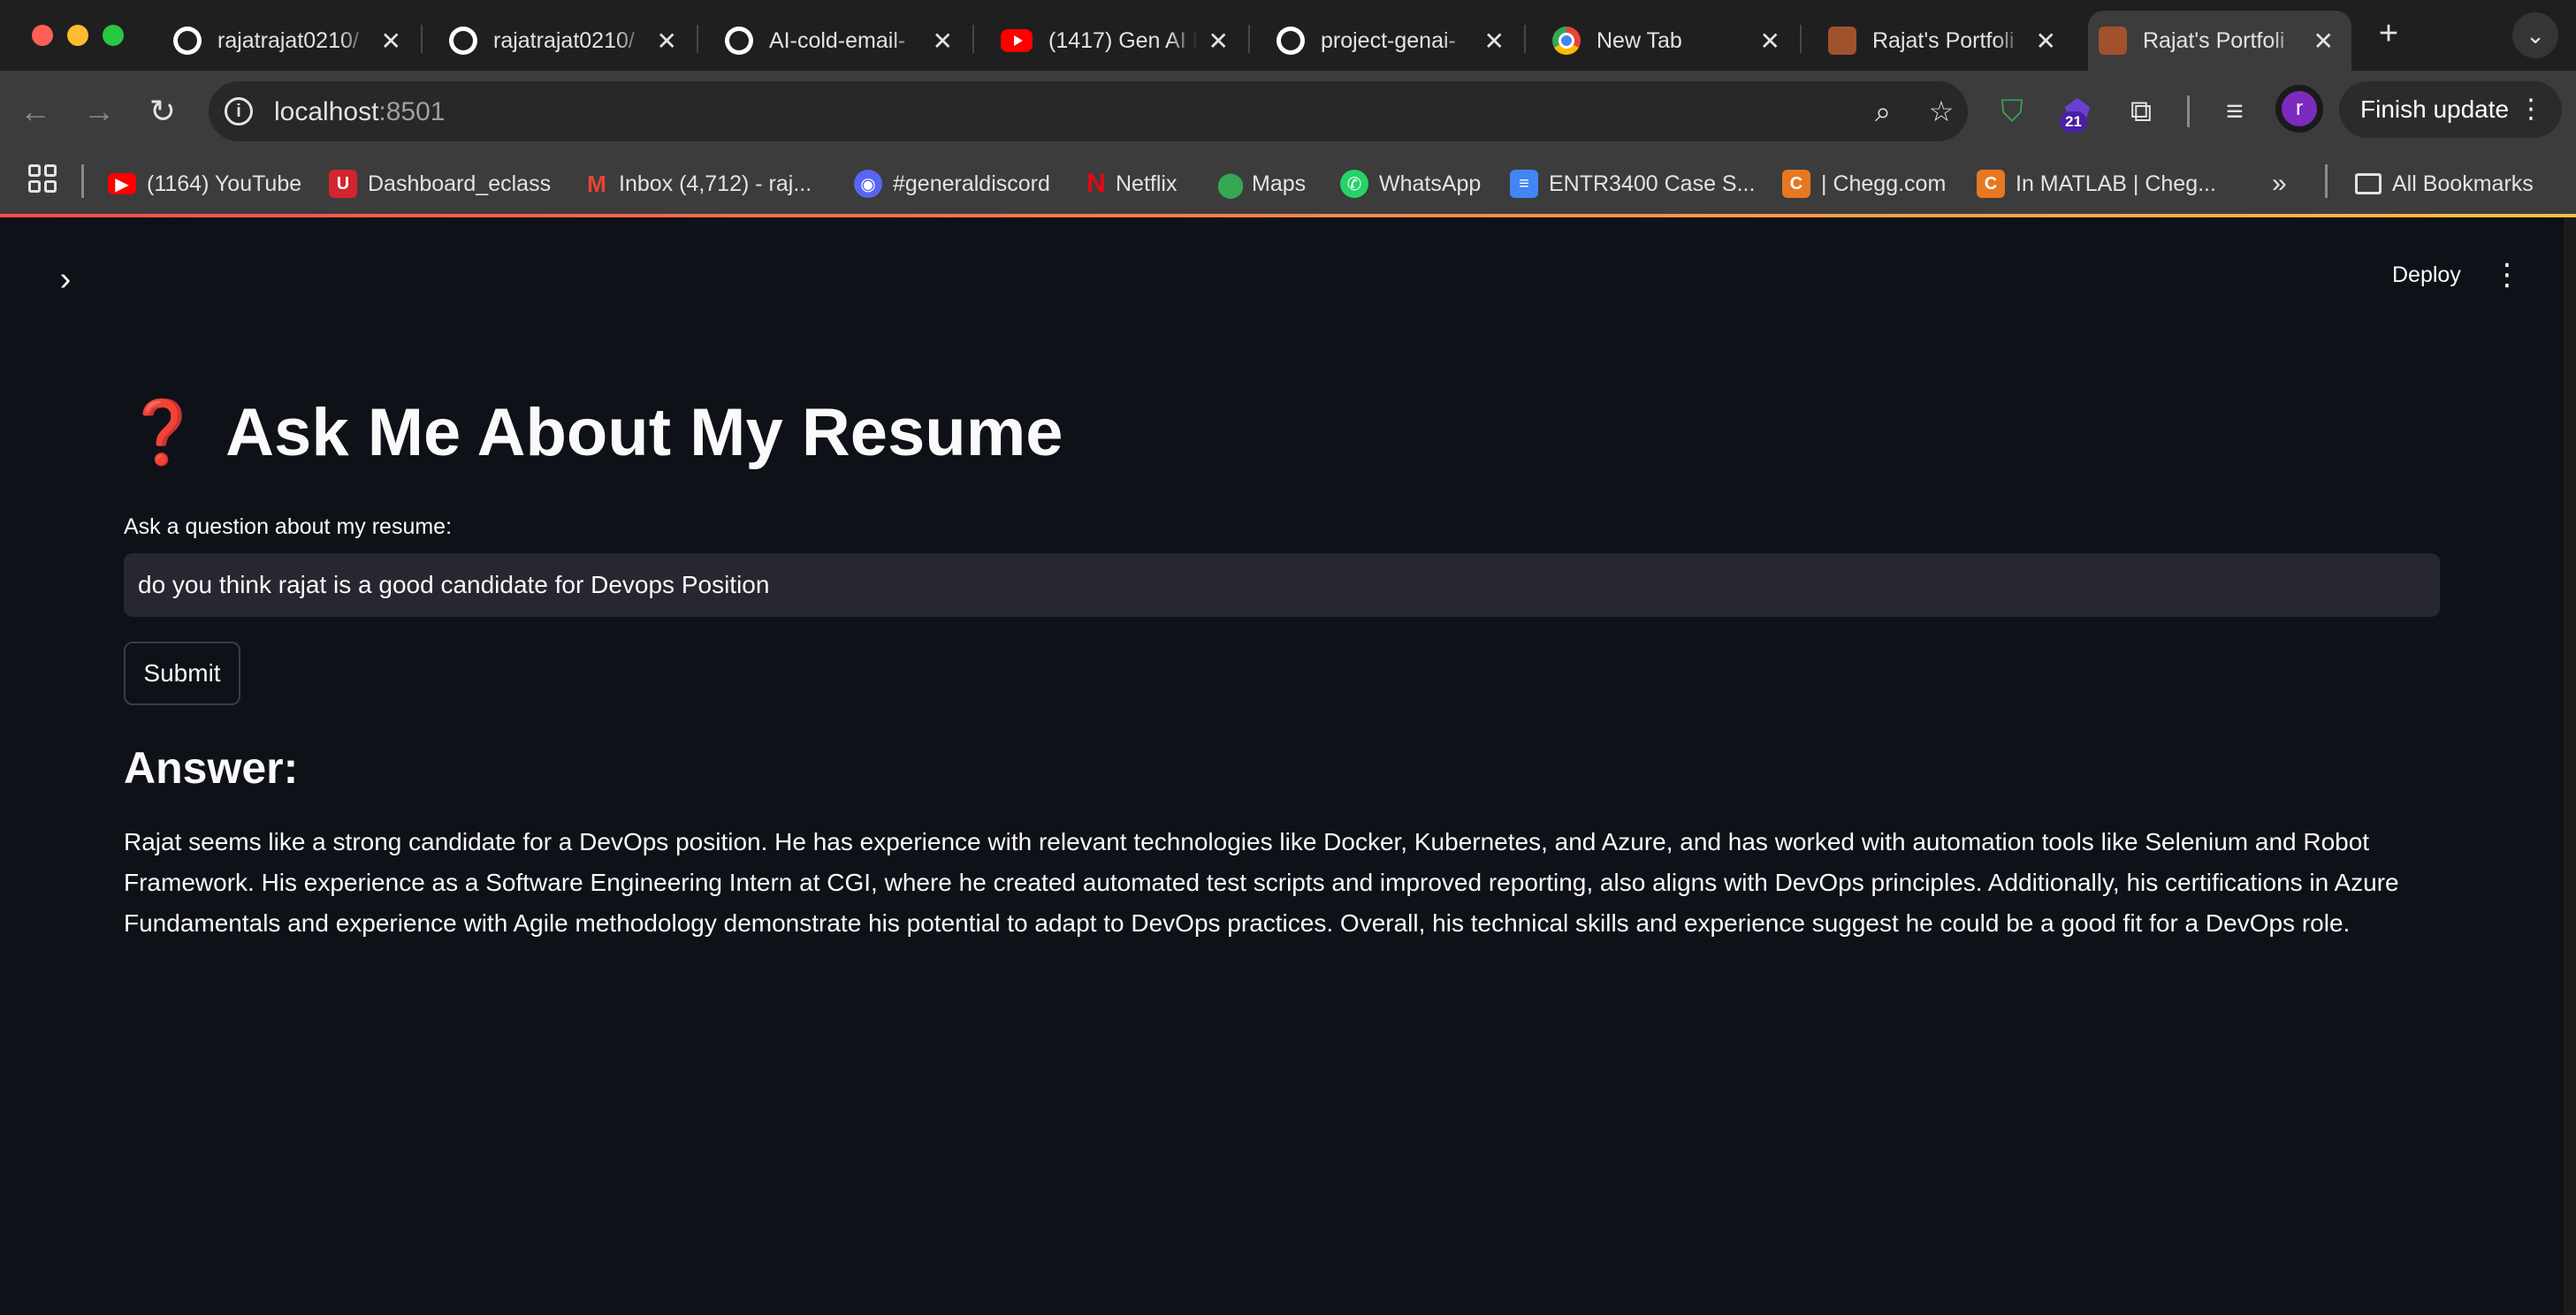 This screenshot has height=1315, width=2576. What do you see at coordinates (460, 183) in the screenshot?
I see `bookmark-label: Dashboard_eclass` at bounding box center [460, 183].